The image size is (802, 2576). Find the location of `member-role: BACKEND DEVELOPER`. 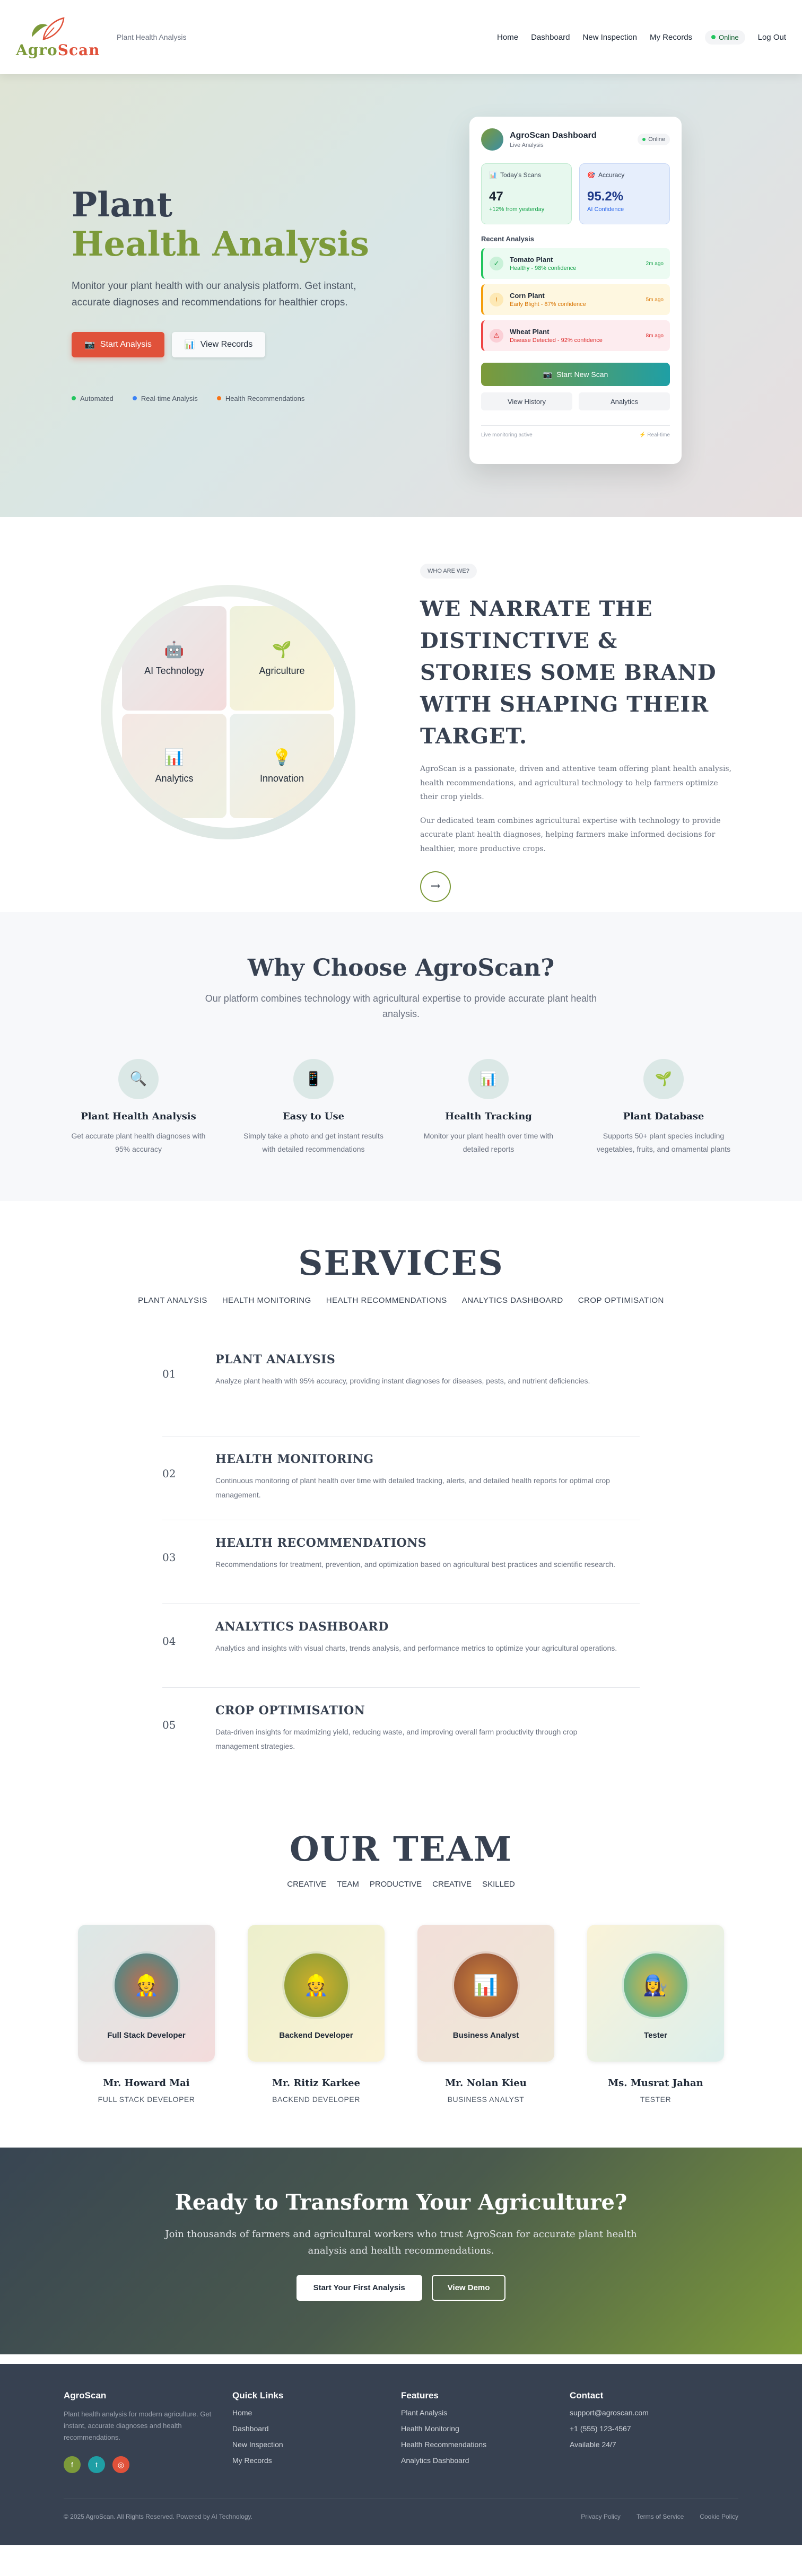

member-role: BACKEND DEVELOPER is located at coordinates (316, 2099).